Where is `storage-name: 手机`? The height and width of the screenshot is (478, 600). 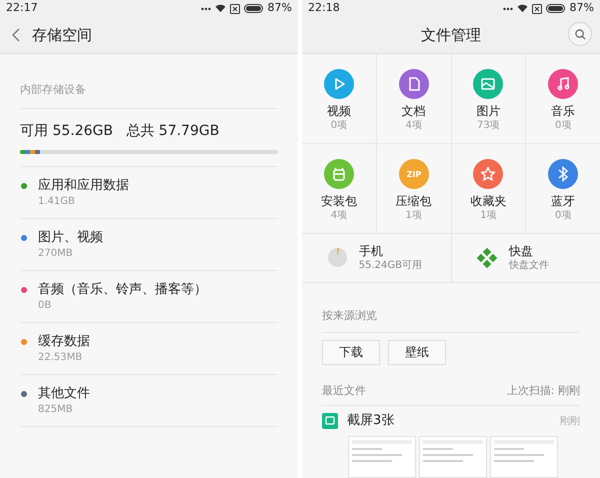
storage-name: 手机 is located at coordinates (371, 250).